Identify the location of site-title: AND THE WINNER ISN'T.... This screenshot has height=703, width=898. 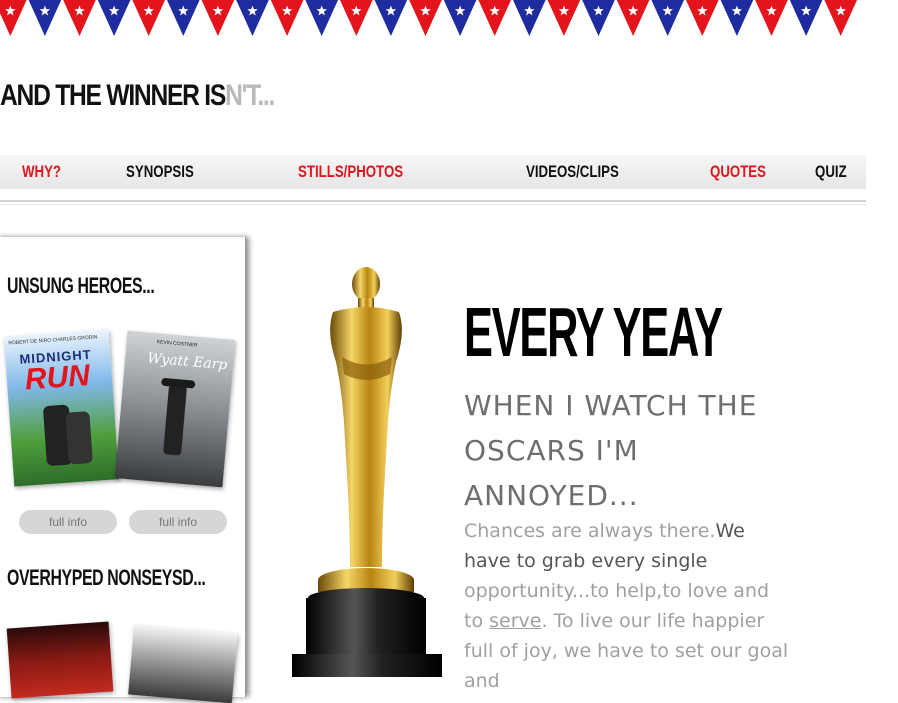
(137, 96).